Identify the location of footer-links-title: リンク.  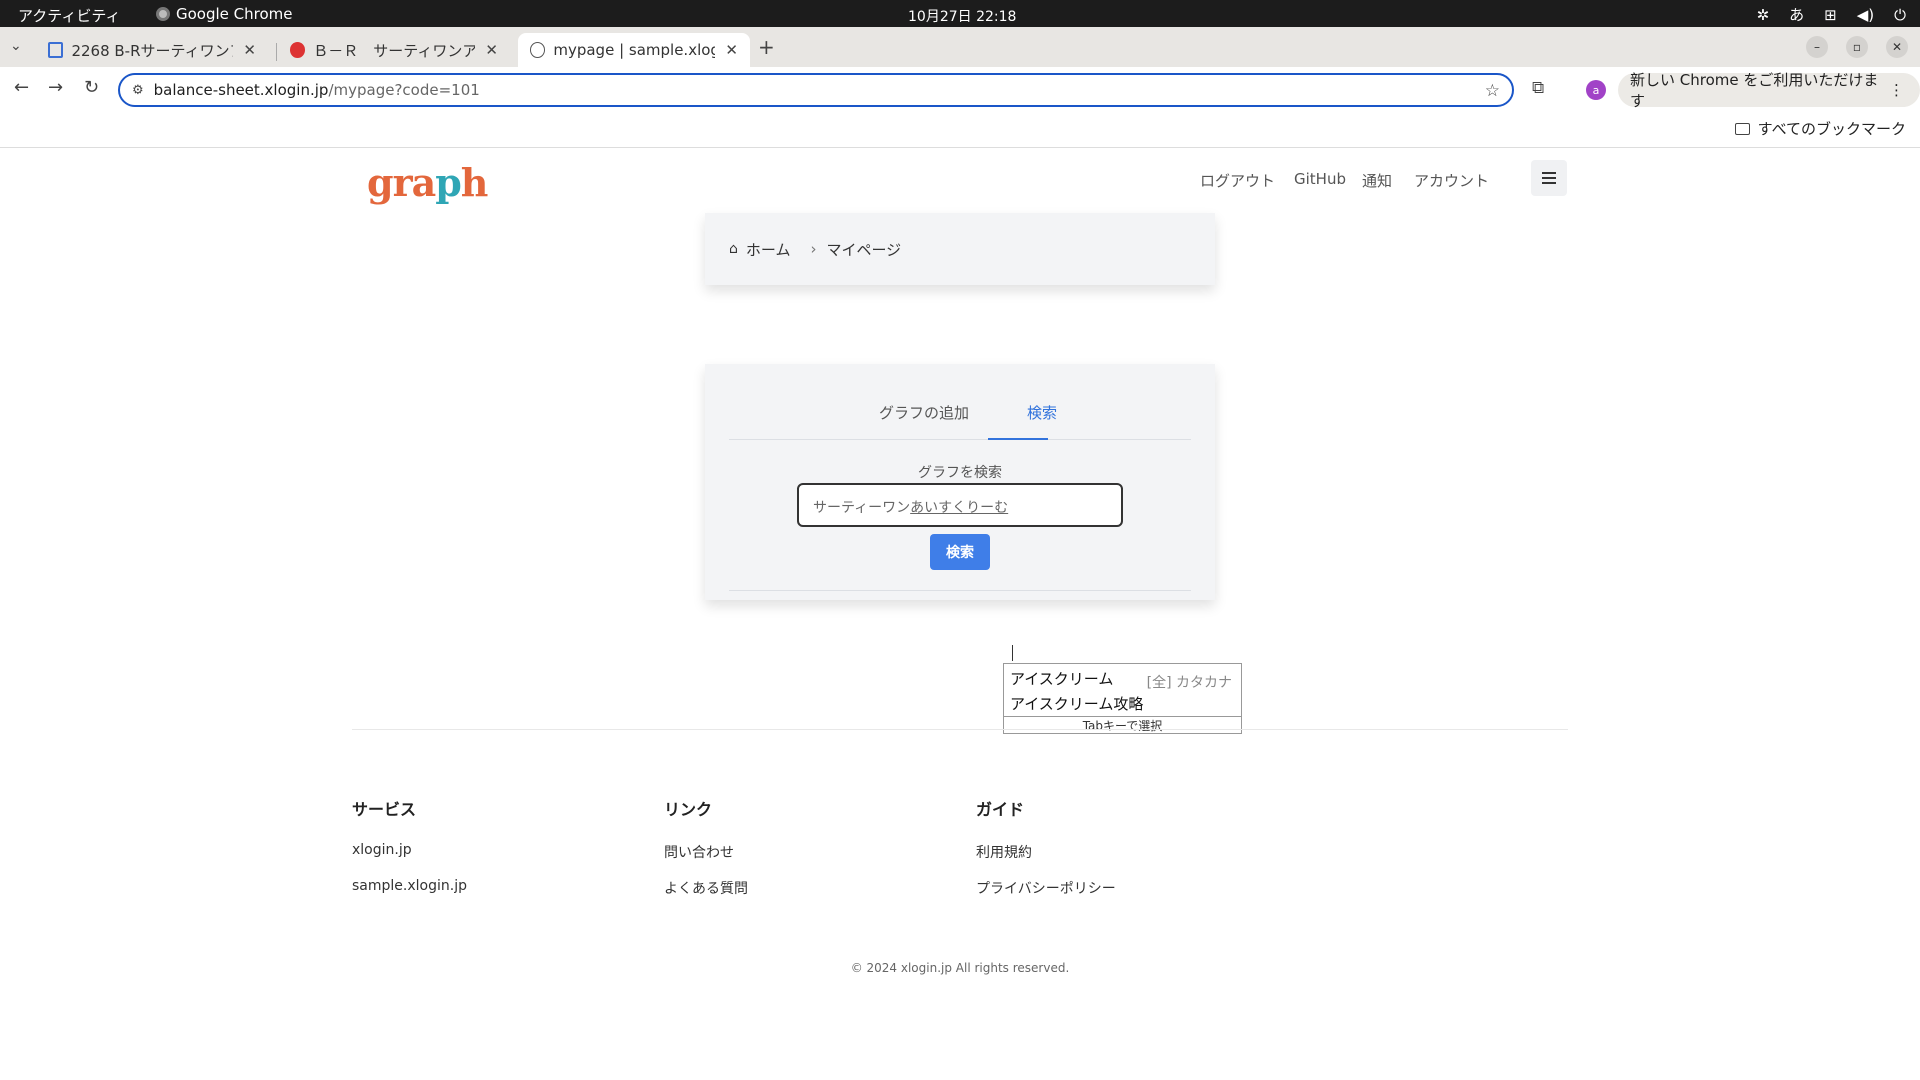
(688, 809).